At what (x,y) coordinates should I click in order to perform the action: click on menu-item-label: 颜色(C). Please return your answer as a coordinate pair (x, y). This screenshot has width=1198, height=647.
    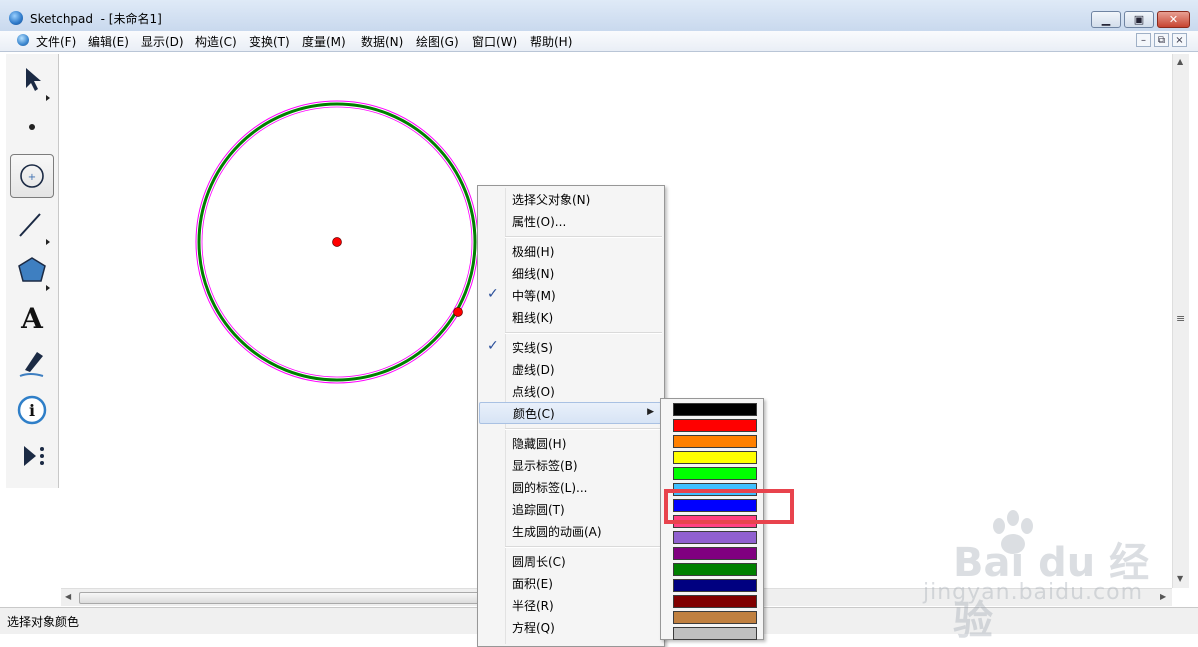
    Looking at the image, I should click on (534, 414).